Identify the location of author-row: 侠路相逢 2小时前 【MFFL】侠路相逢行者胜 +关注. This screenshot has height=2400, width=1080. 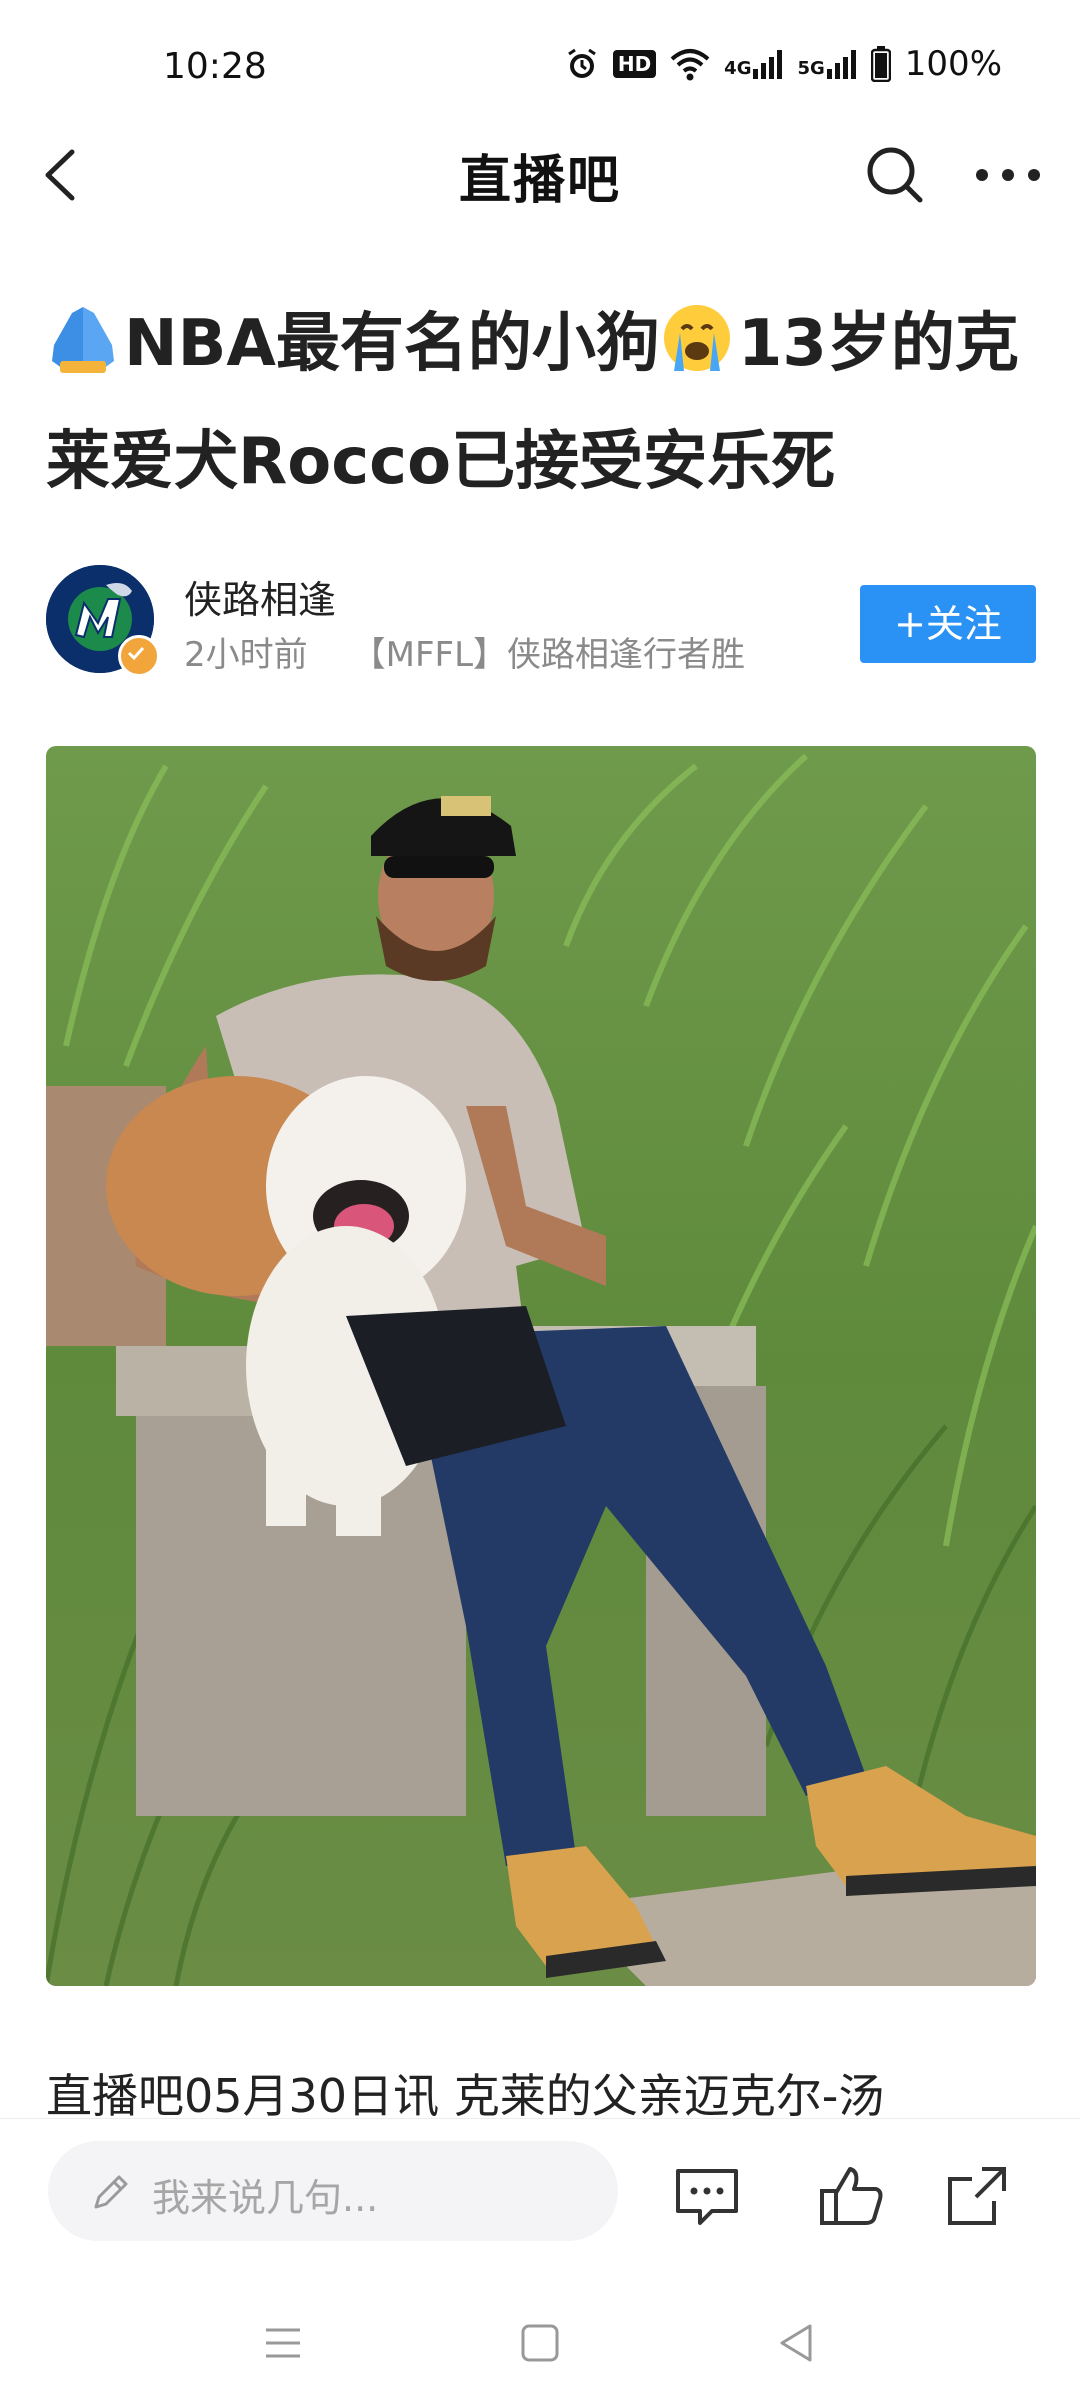
(541, 621).